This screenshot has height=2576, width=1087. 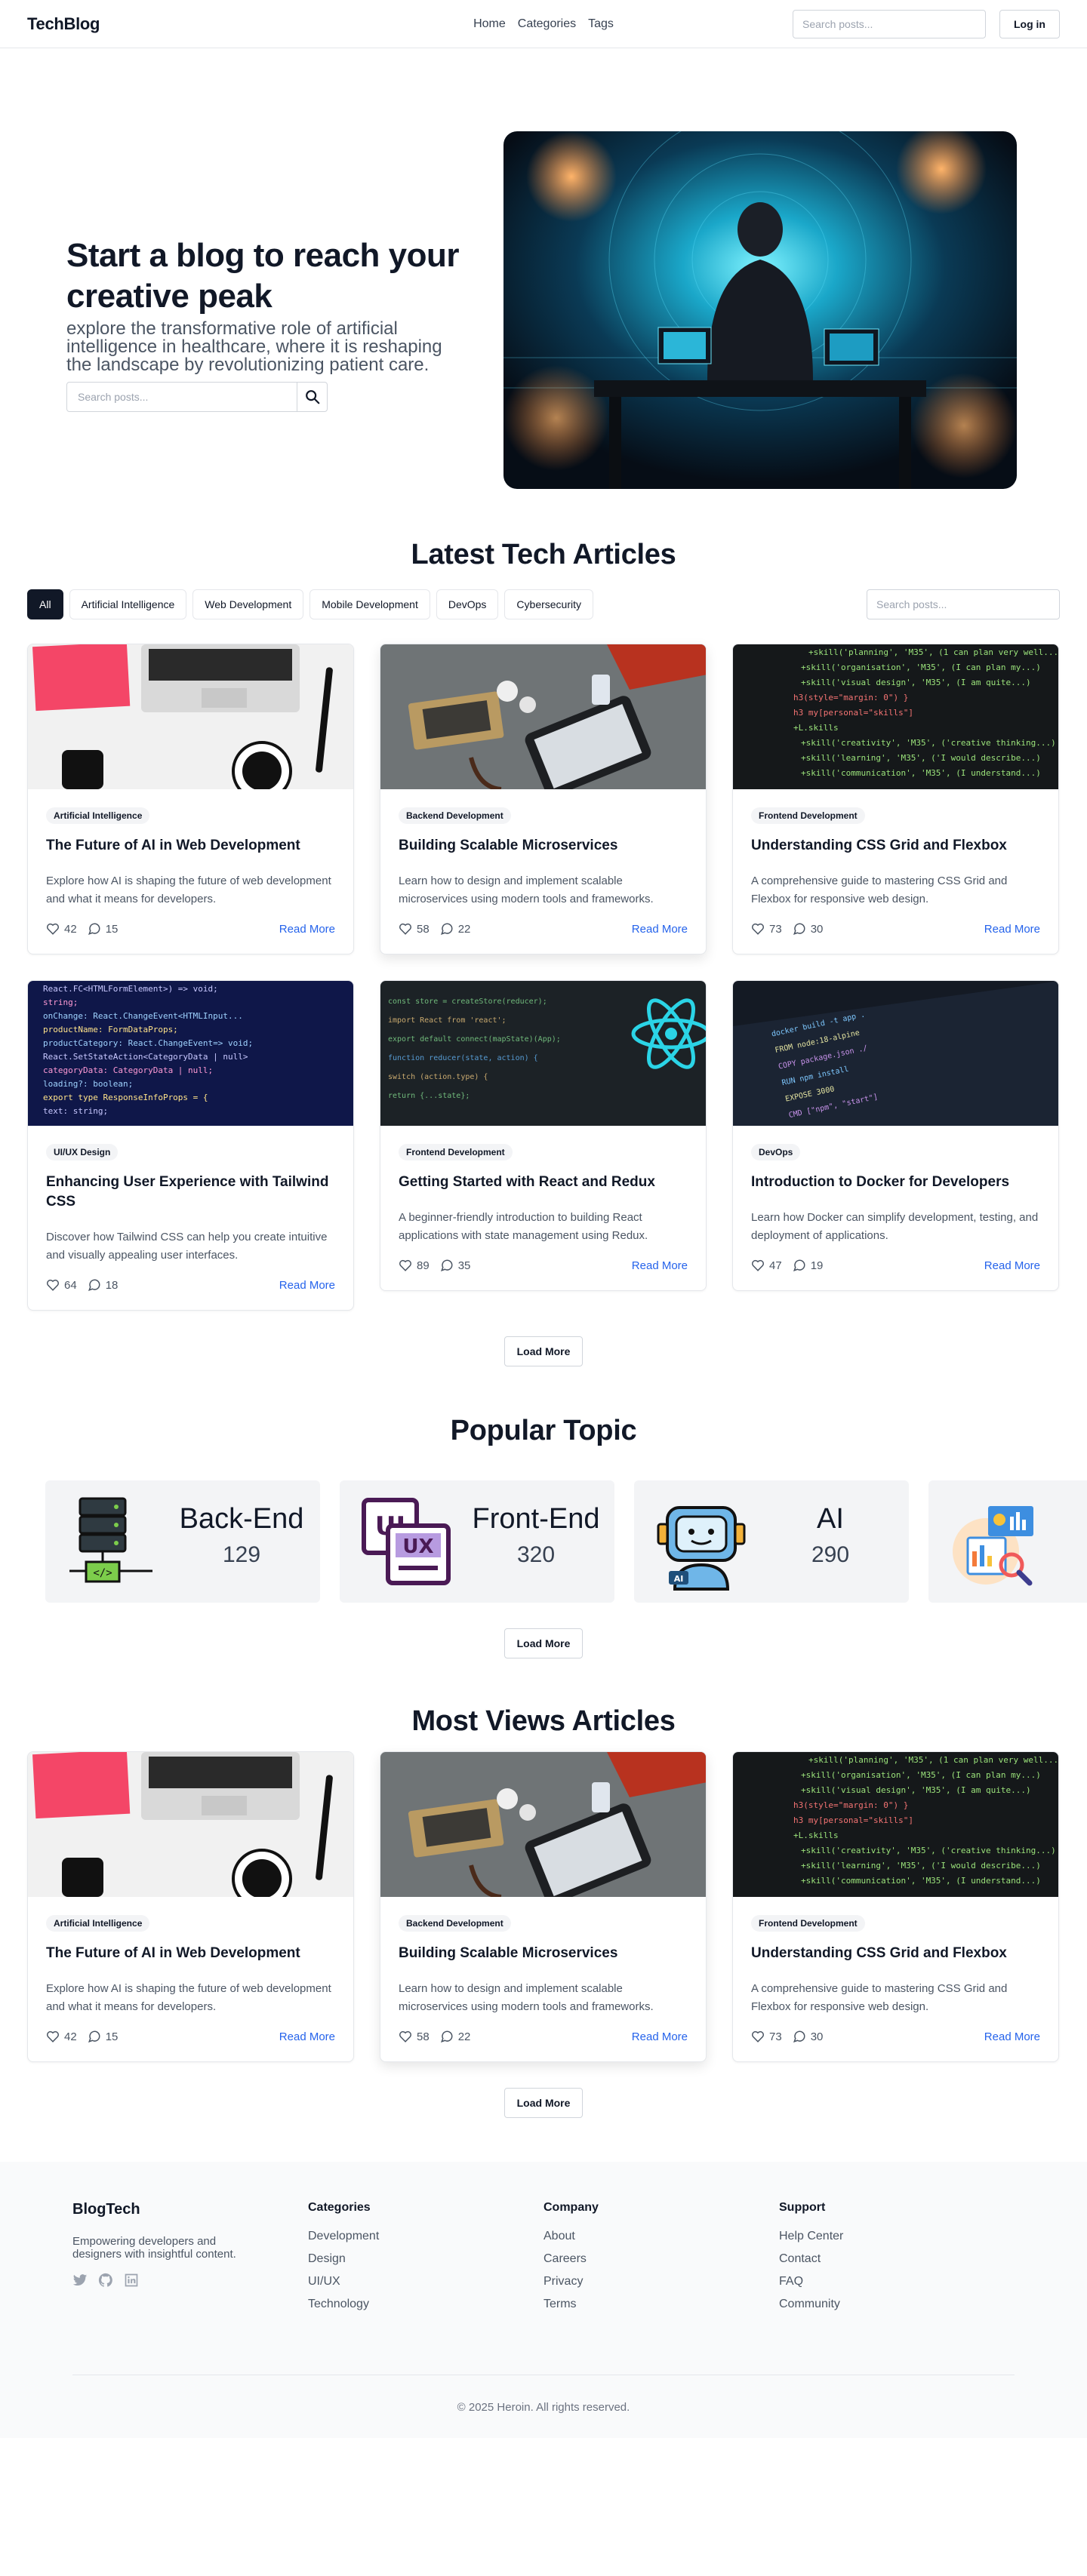 I want to click on github-icon, so click(x=106, y=2280).